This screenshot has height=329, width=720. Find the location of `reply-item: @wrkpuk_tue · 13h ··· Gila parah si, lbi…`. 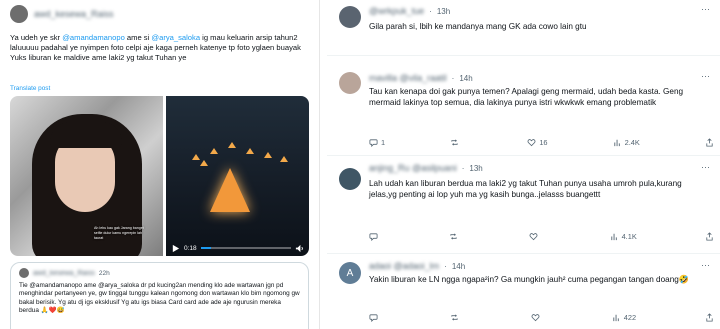

reply-item: @wrkpuk_tue · 13h ··· Gila parah si, lbi… is located at coordinates (523, 28).